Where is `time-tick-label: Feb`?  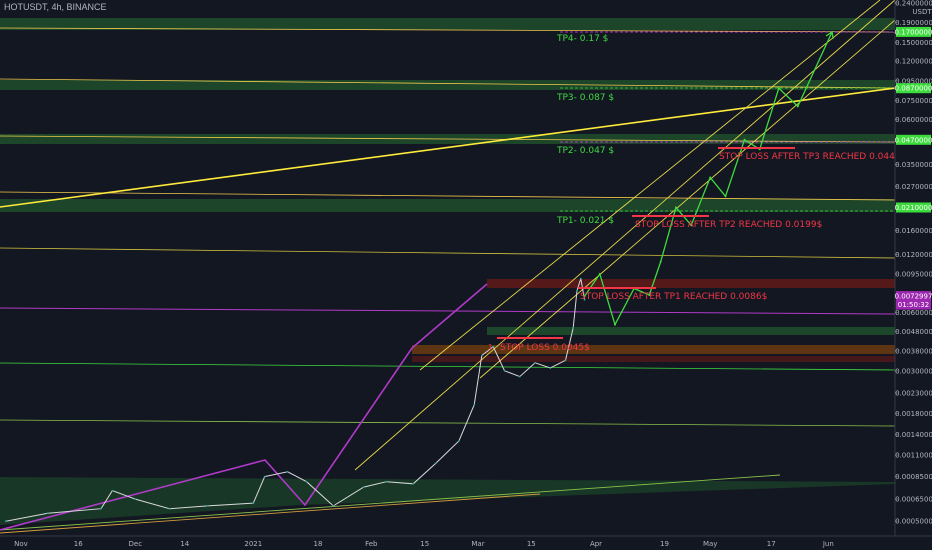
time-tick-label: Feb is located at coordinates (371, 544).